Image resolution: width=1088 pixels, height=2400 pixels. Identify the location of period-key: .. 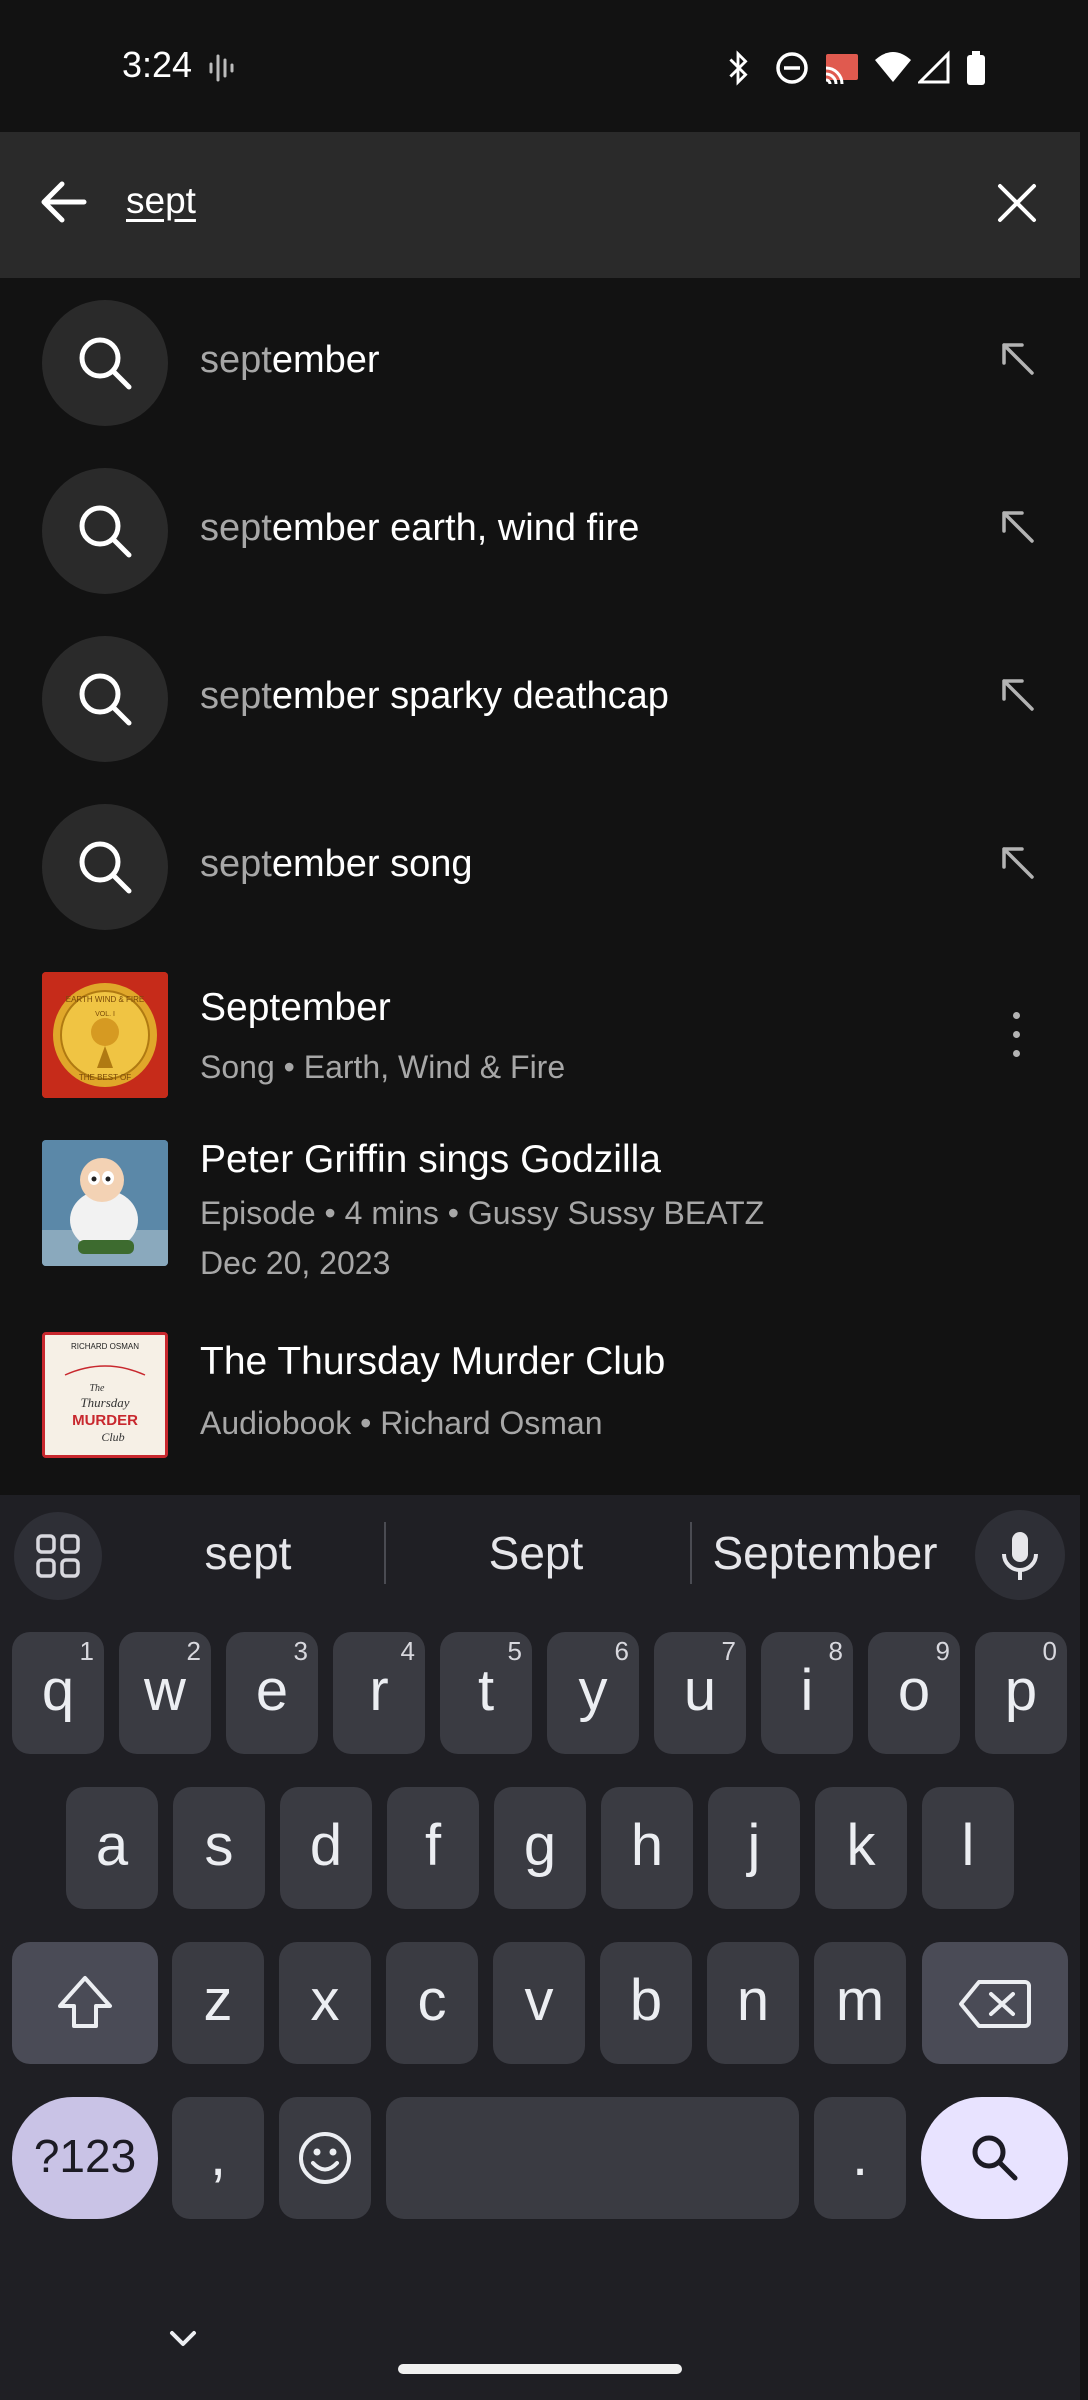
(860, 2158).